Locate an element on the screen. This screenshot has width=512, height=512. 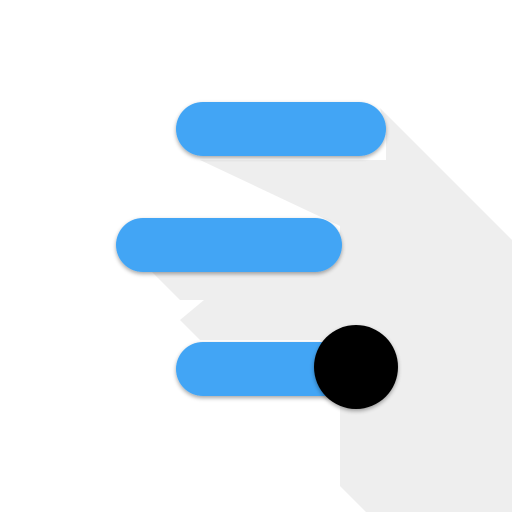
middle-bar is located at coordinates (229, 245).